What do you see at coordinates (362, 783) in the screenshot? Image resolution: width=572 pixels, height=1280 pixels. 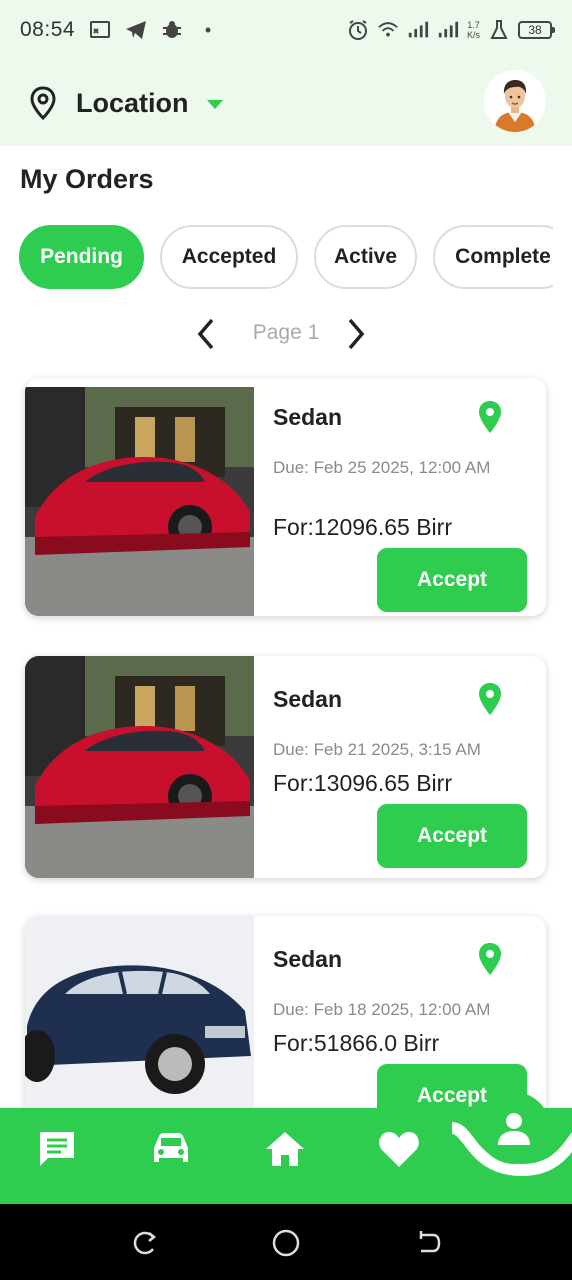 I see `order-price: For:13096.65 Birr` at bounding box center [362, 783].